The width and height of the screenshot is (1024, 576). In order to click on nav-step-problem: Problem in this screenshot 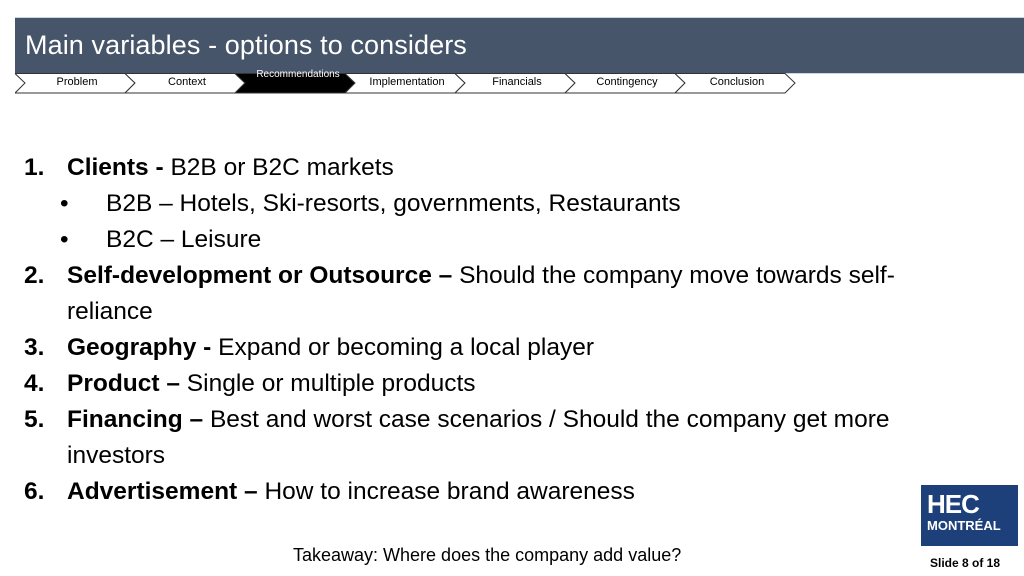, I will do `click(77, 82)`.